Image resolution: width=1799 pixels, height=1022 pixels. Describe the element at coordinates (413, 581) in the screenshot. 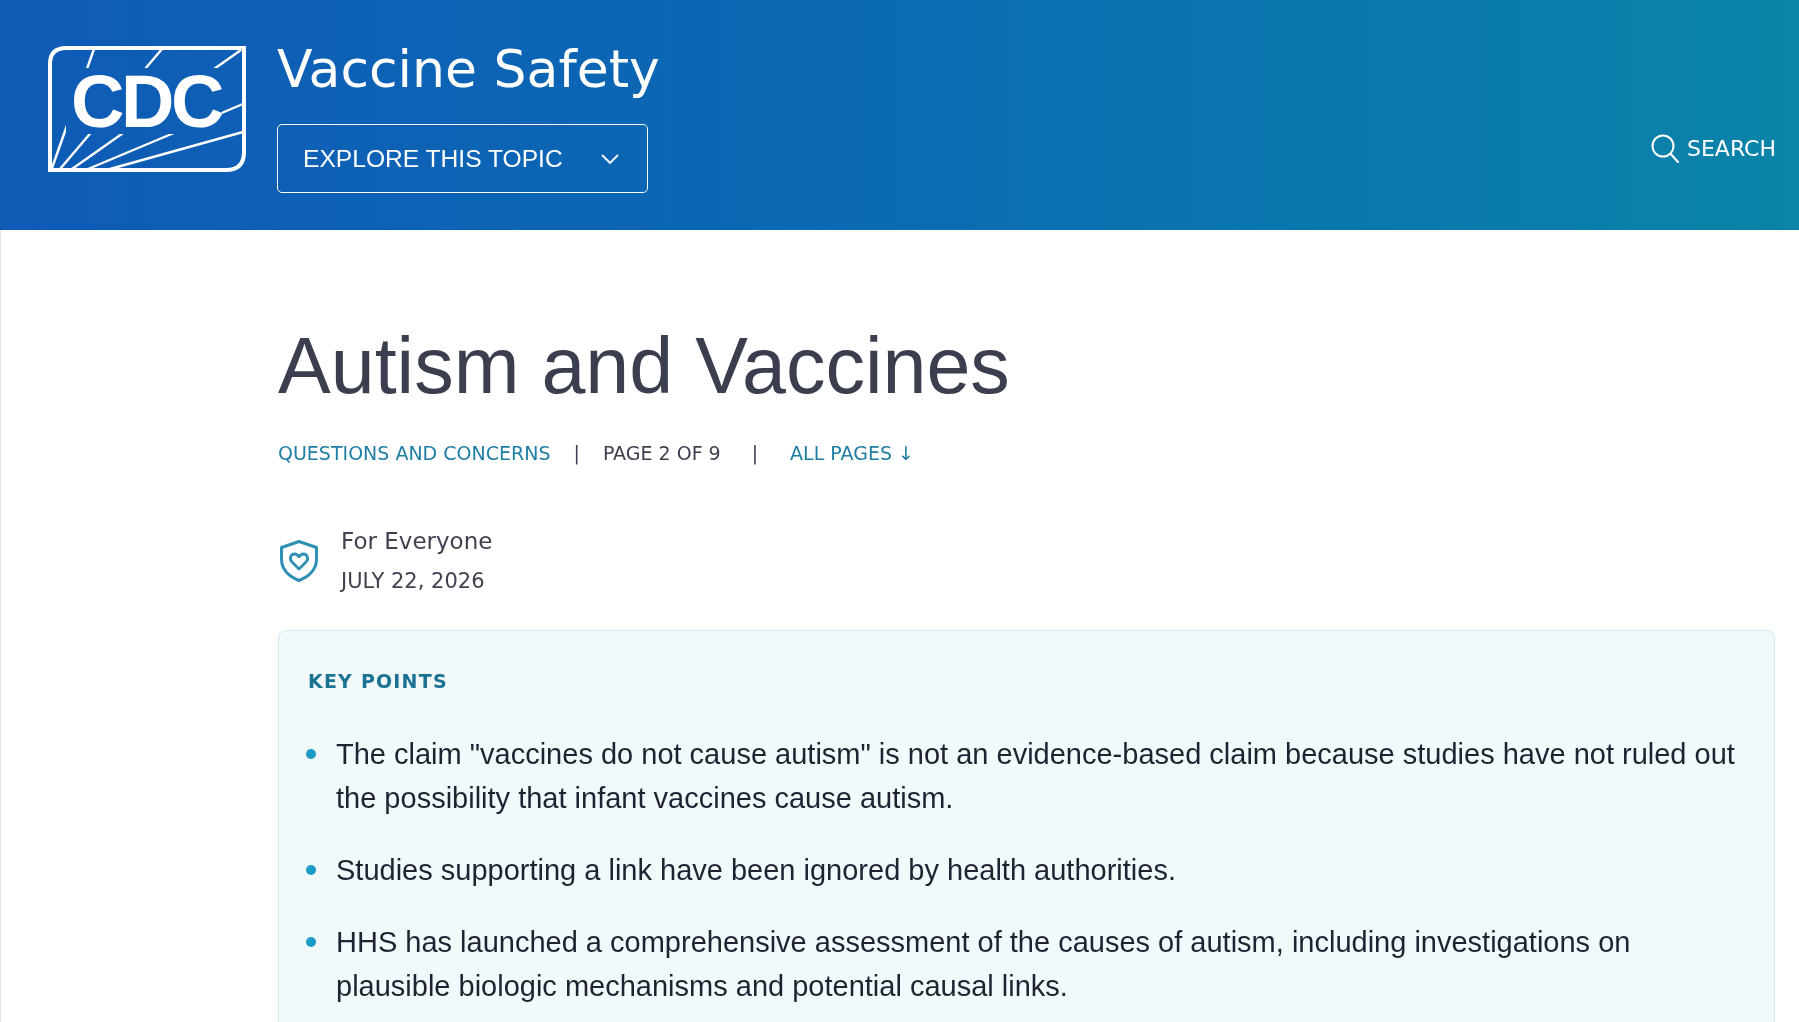

I see `publish-date: JULY 22, 2026` at that location.